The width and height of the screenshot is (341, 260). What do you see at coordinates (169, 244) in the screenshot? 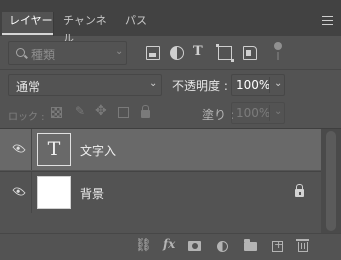
I see `fx-icon: fx` at bounding box center [169, 244].